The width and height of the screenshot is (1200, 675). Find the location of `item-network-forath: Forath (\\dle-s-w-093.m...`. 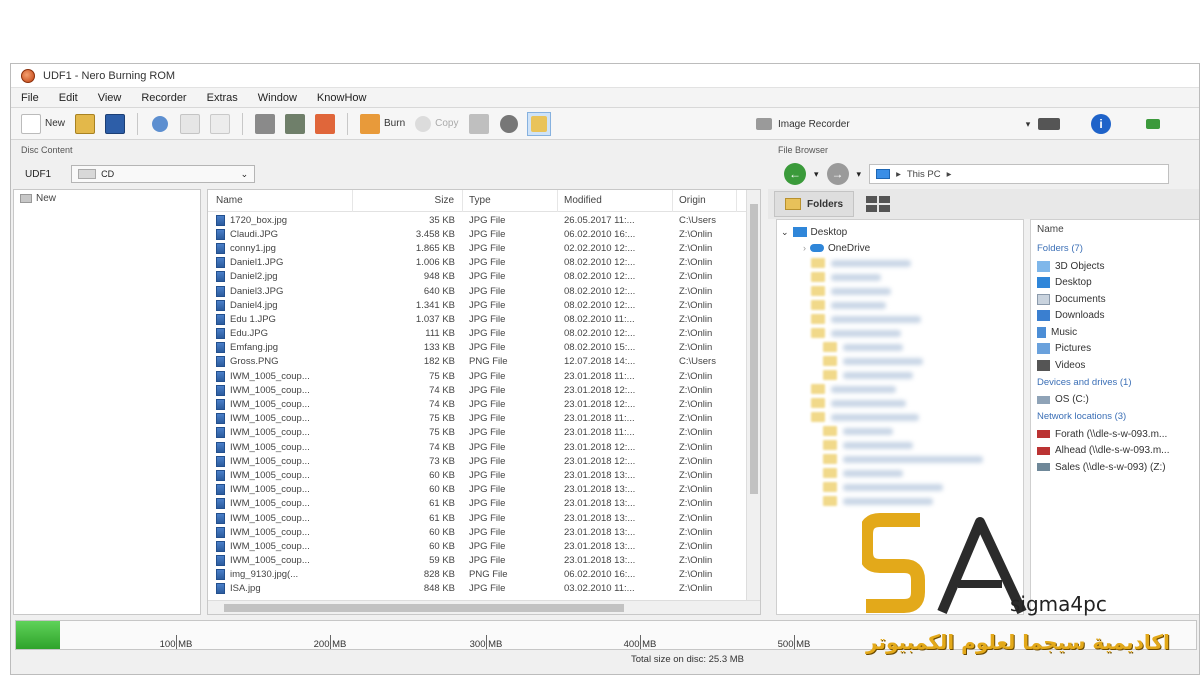

item-network-forath: Forath (\\dle-s-w-093.m... is located at coordinates (1115, 434).